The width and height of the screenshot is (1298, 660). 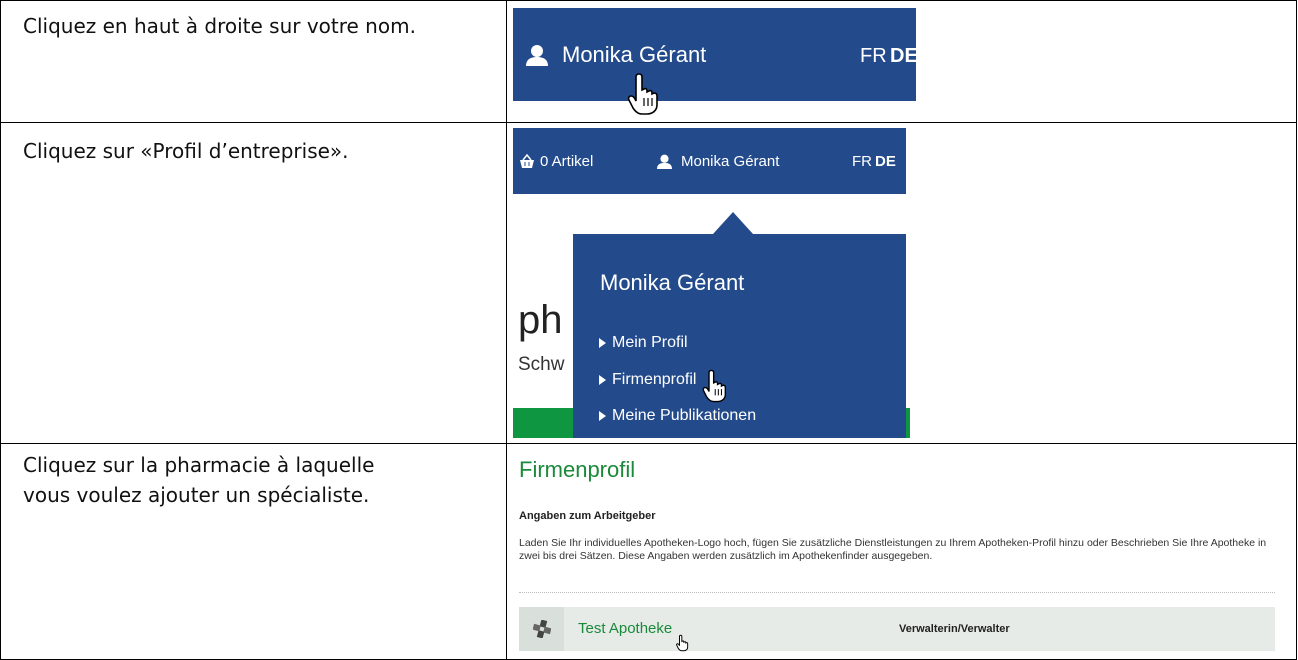 What do you see at coordinates (715, 54) in the screenshot?
I see `screenshot-header-bar: Monika Gérant FR DE` at bounding box center [715, 54].